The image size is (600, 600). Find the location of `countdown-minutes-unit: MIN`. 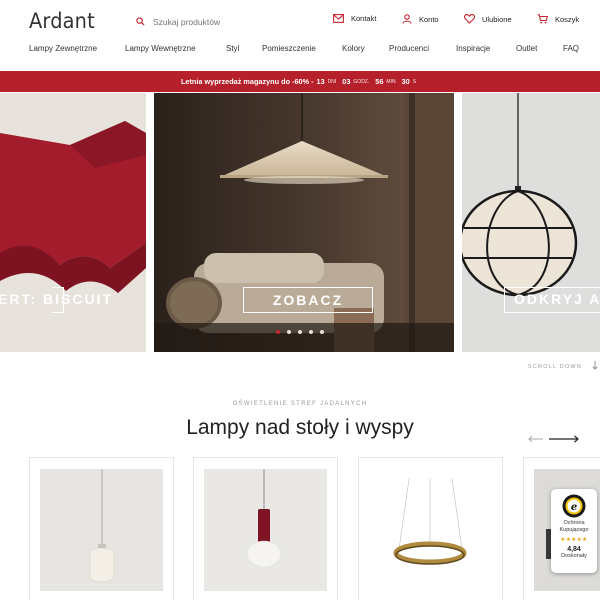

countdown-minutes-unit: MIN is located at coordinates (391, 81).